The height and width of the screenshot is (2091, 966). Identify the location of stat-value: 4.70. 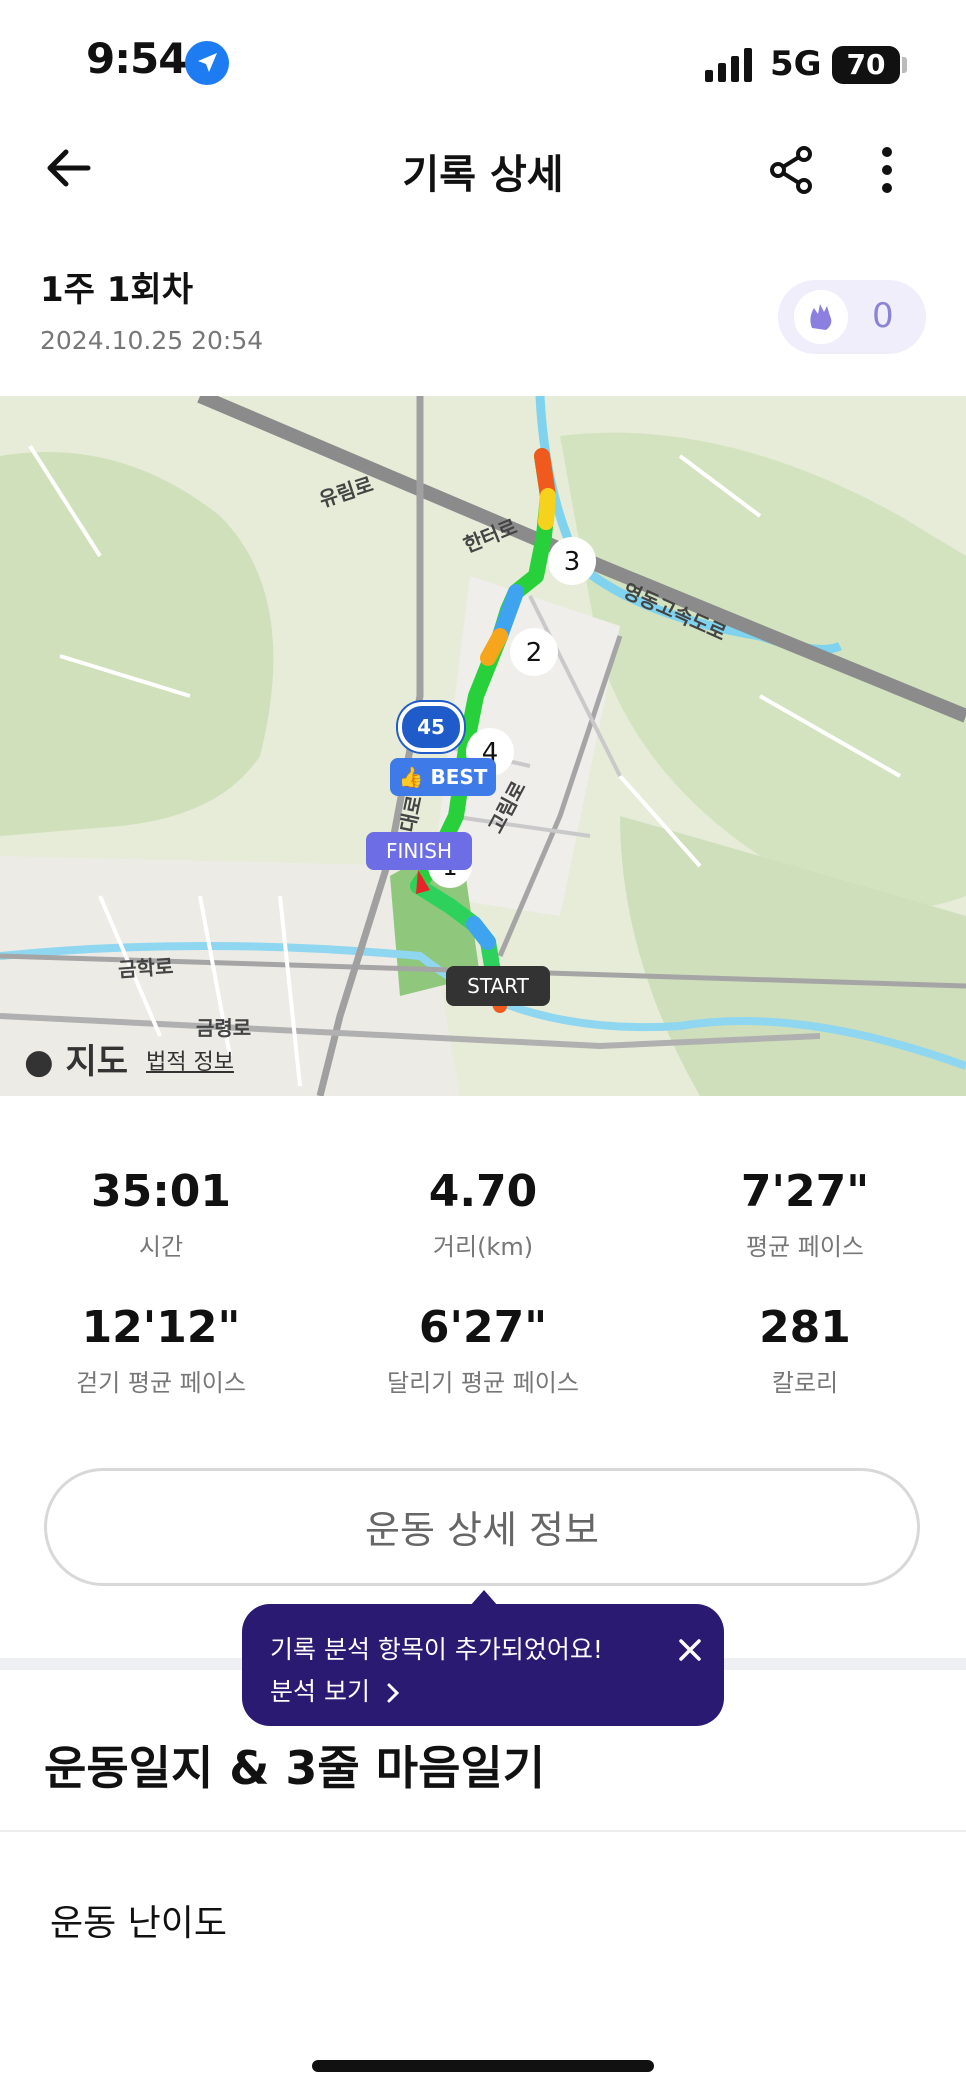
(483, 1191).